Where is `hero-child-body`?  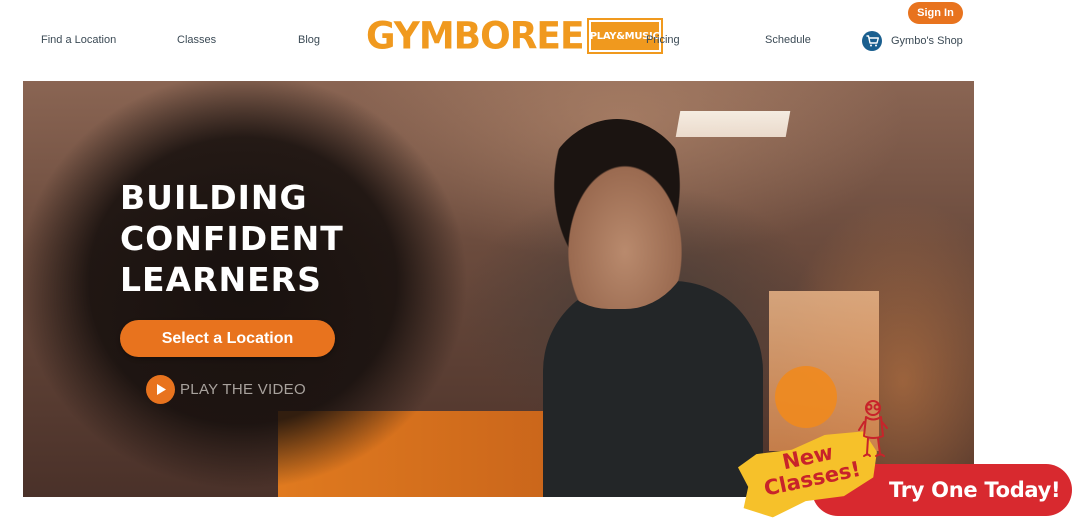
hero-child-body is located at coordinates (653, 389).